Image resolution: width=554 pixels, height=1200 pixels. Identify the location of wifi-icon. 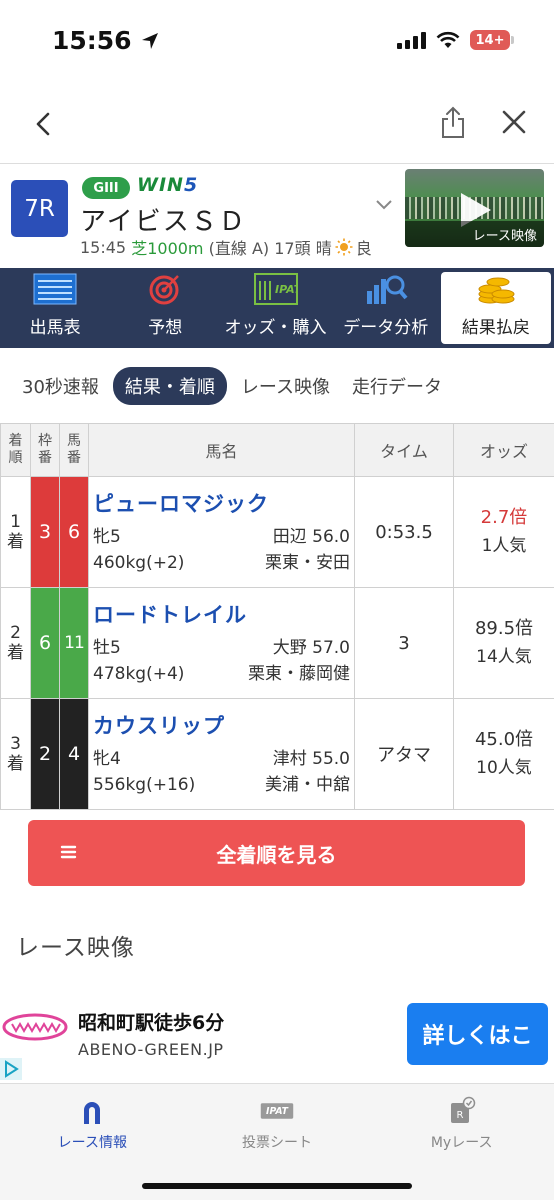
(448, 39).